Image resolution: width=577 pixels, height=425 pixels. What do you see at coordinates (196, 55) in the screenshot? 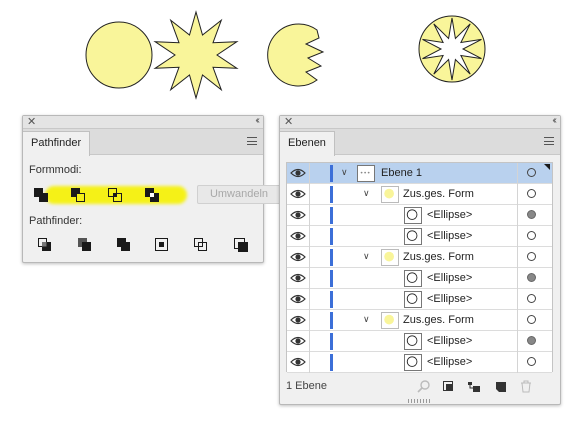
I see `star-shape` at bounding box center [196, 55].